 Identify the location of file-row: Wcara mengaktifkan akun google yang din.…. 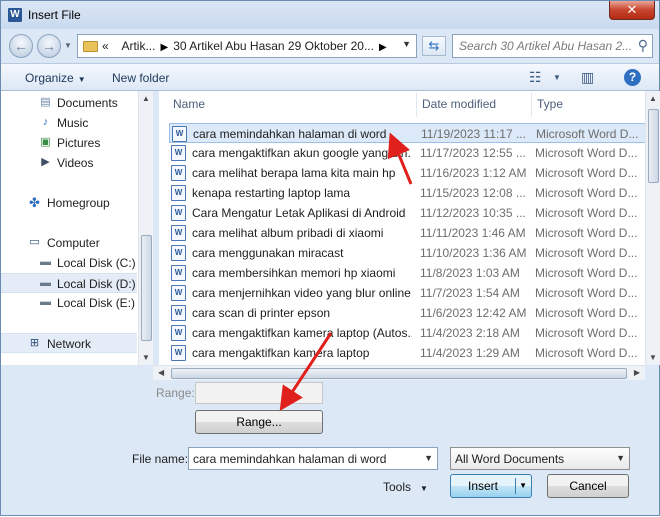
(407, 153).